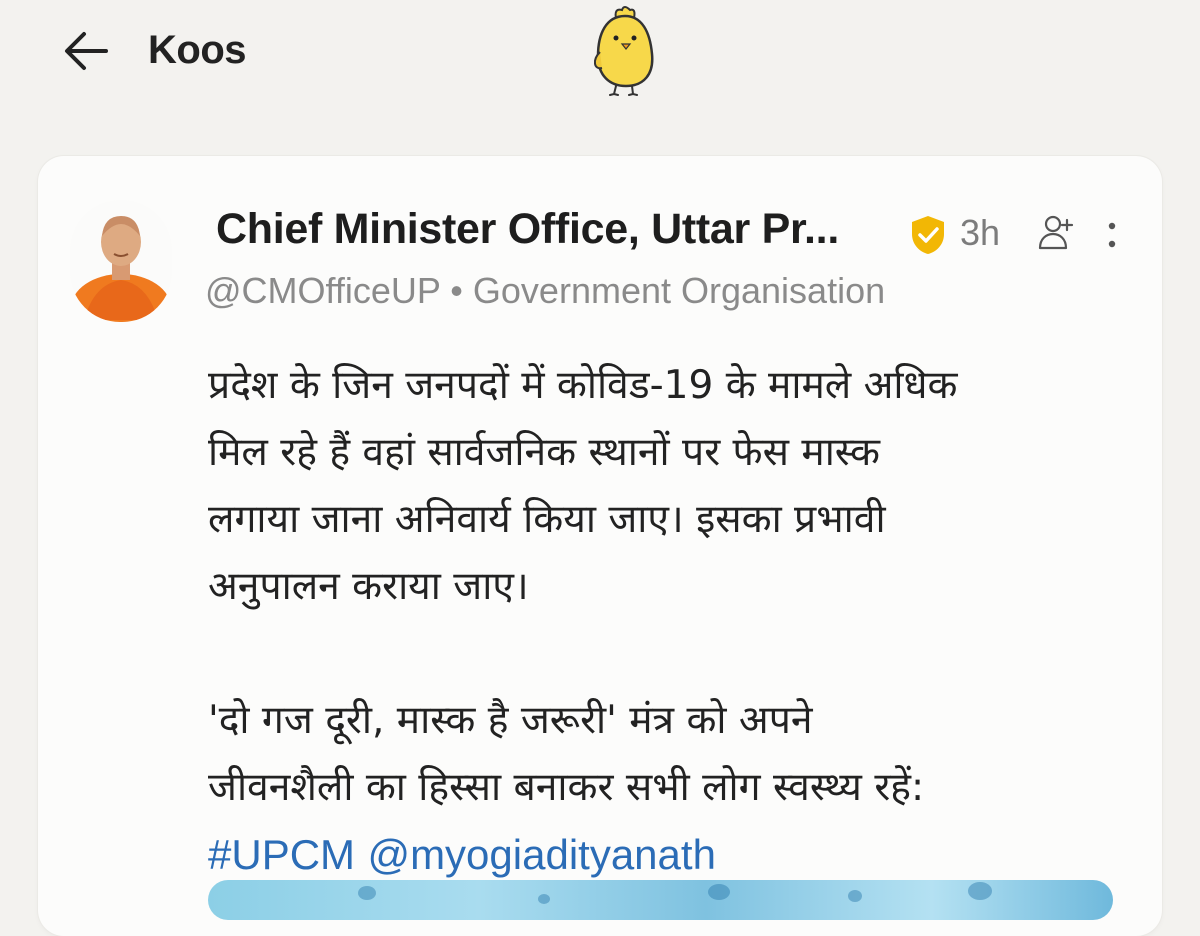  I want to click on koo-logo-icon, so click(625, 50).